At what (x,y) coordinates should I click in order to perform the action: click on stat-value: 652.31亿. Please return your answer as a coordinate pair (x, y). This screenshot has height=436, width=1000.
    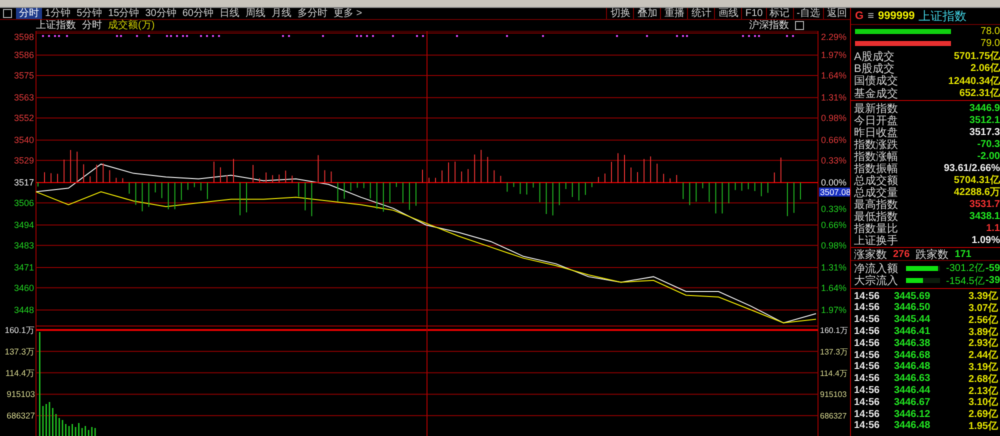
    Looking at the image, I should click on (979, 93).